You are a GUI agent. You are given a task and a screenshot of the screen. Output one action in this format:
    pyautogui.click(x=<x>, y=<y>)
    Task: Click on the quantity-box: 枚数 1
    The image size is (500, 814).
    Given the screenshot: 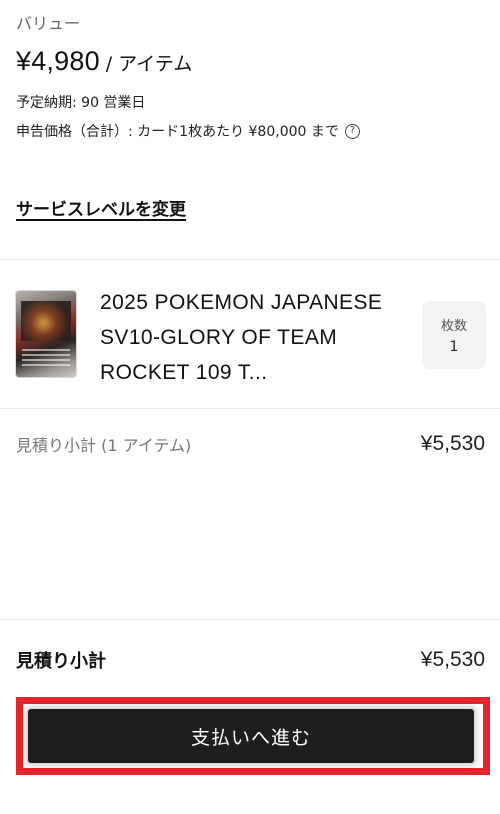 What is the action you would take?
    pyautogui.click(x=454, y=335)
    